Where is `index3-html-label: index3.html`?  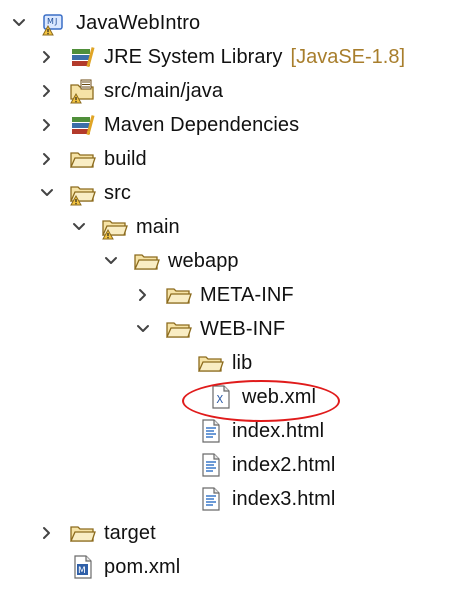
index3-html-label: index3.html is located at coordinates (284, 498).